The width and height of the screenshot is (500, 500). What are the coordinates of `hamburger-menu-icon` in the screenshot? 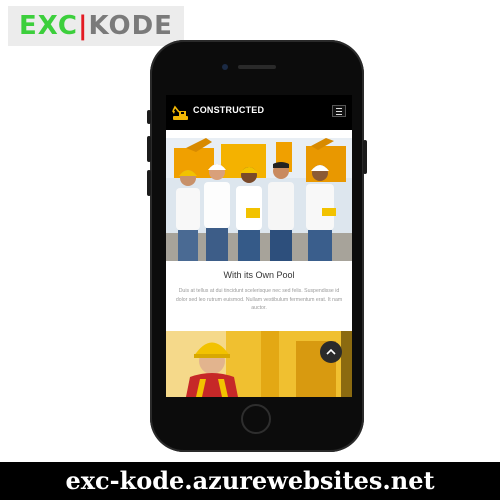 It's located at (339, 111).